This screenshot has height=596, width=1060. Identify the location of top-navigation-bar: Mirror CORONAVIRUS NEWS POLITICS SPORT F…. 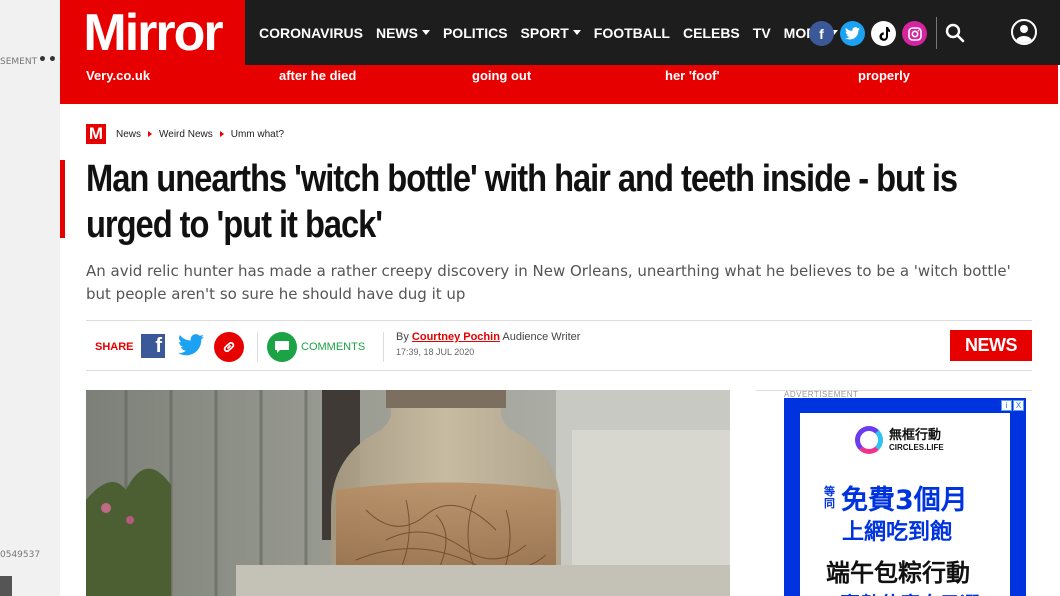
(560, 32).